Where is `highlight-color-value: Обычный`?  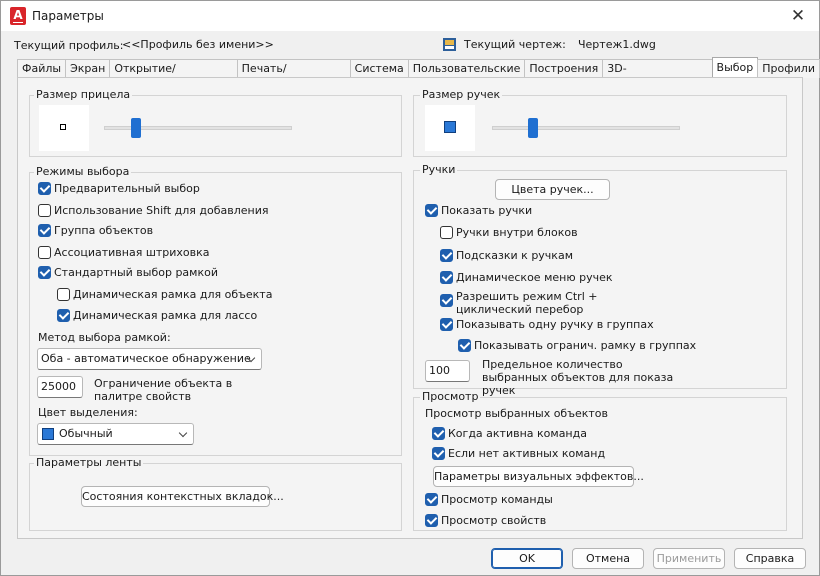
highlight-color-value: Обычный is located at coordinates (86, 433).